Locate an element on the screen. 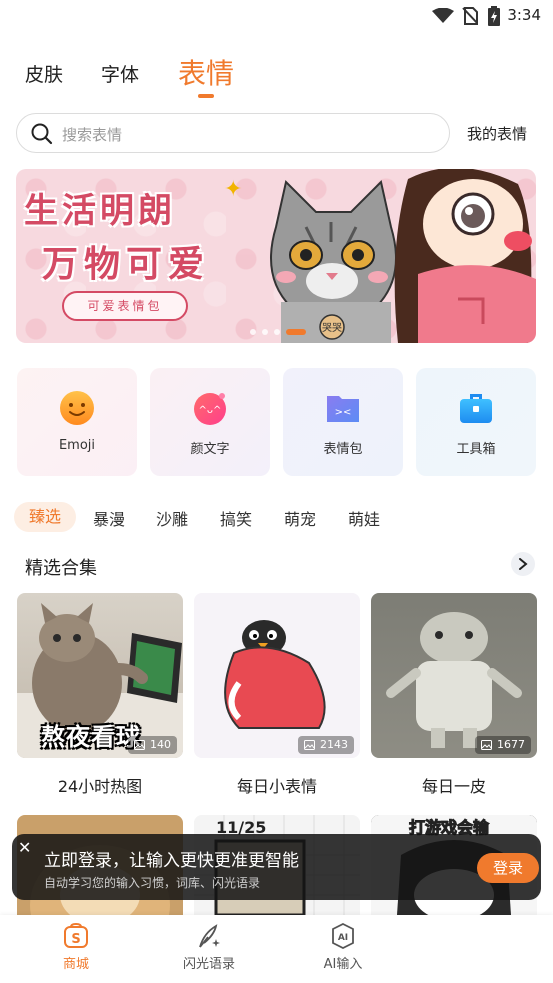 The height and width of the screenshot is (983, 553). login-prompt-description: 自动学习您的输入习惯，词库、闪光语录 is located at coordinates (152, 883).